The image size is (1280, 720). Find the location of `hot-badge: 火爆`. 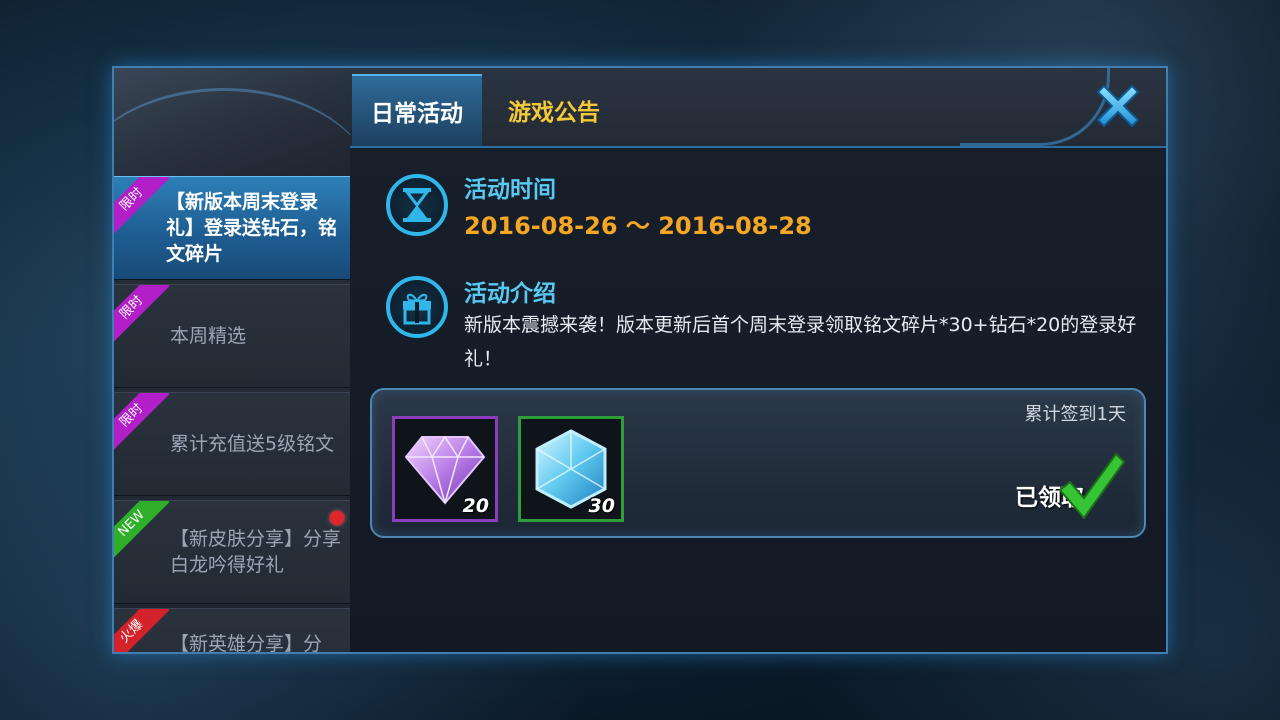

hot-badge: 火爆 is located at coordinates (142, 630).